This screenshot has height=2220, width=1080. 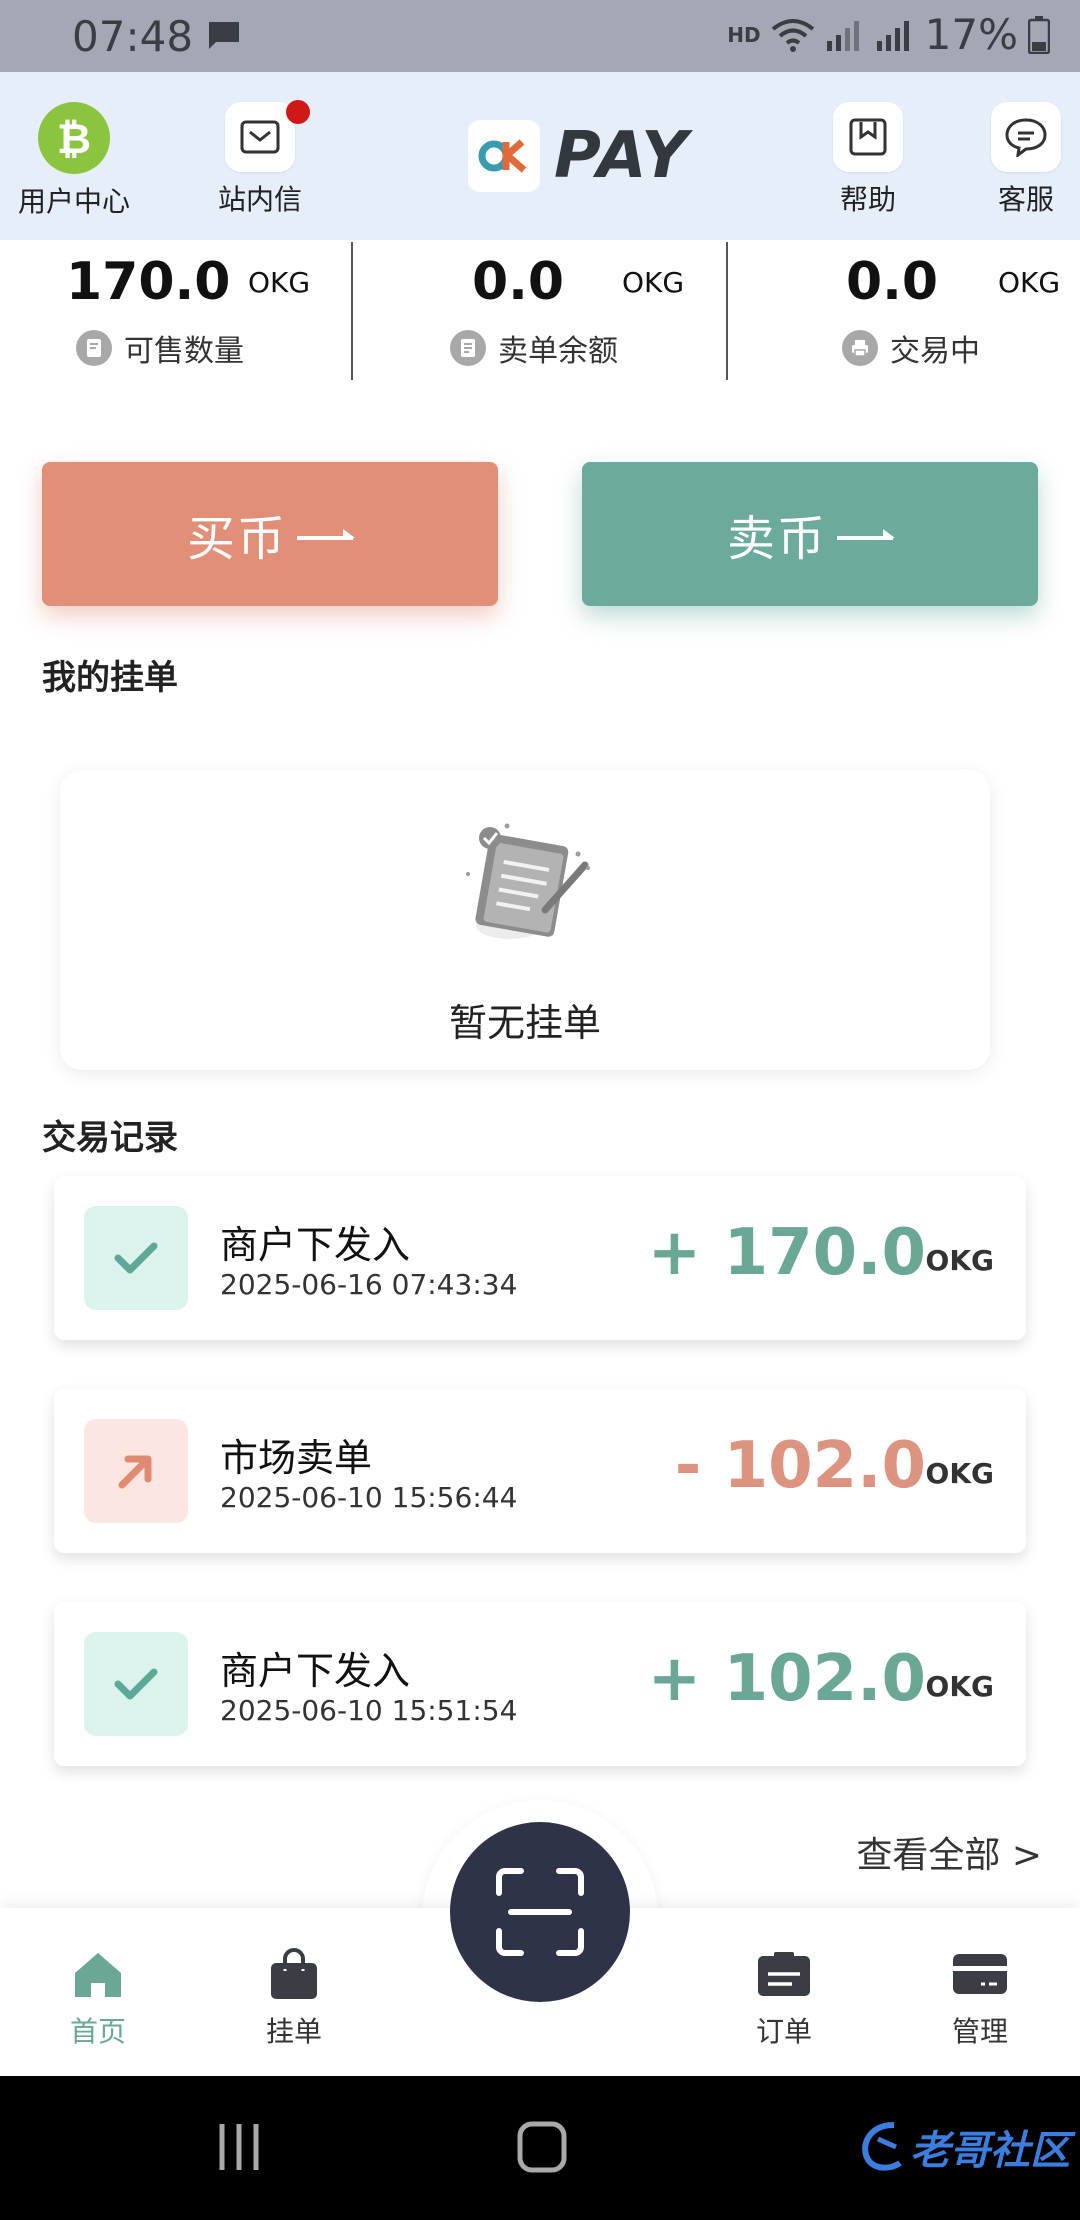 What do you see at coordinates (148, 282) in the screenshot?
I see `stat-value: 170.0` at bounding box center [148, 282].